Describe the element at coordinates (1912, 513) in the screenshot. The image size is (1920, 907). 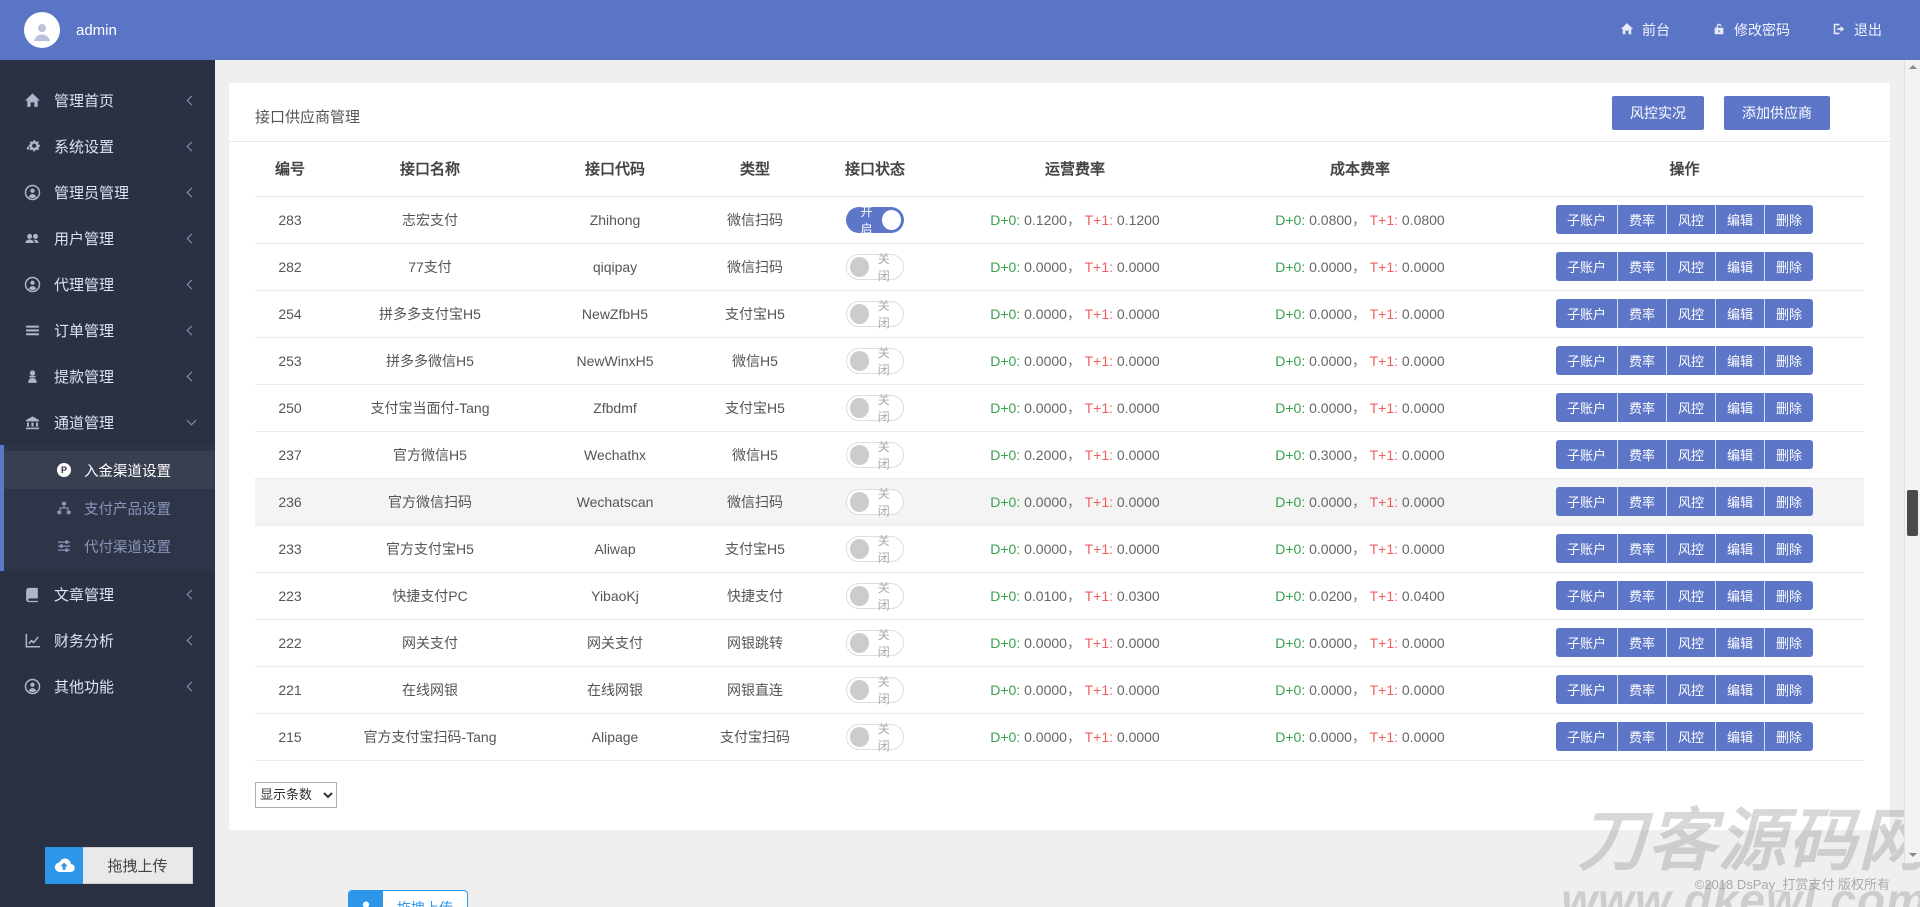
I see `scrollbar-thumb` at that location.